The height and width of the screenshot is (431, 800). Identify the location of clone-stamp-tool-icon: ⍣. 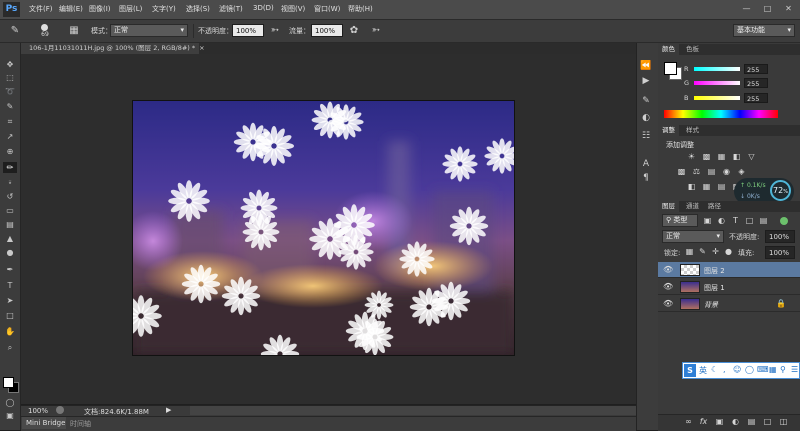
(10, 182).